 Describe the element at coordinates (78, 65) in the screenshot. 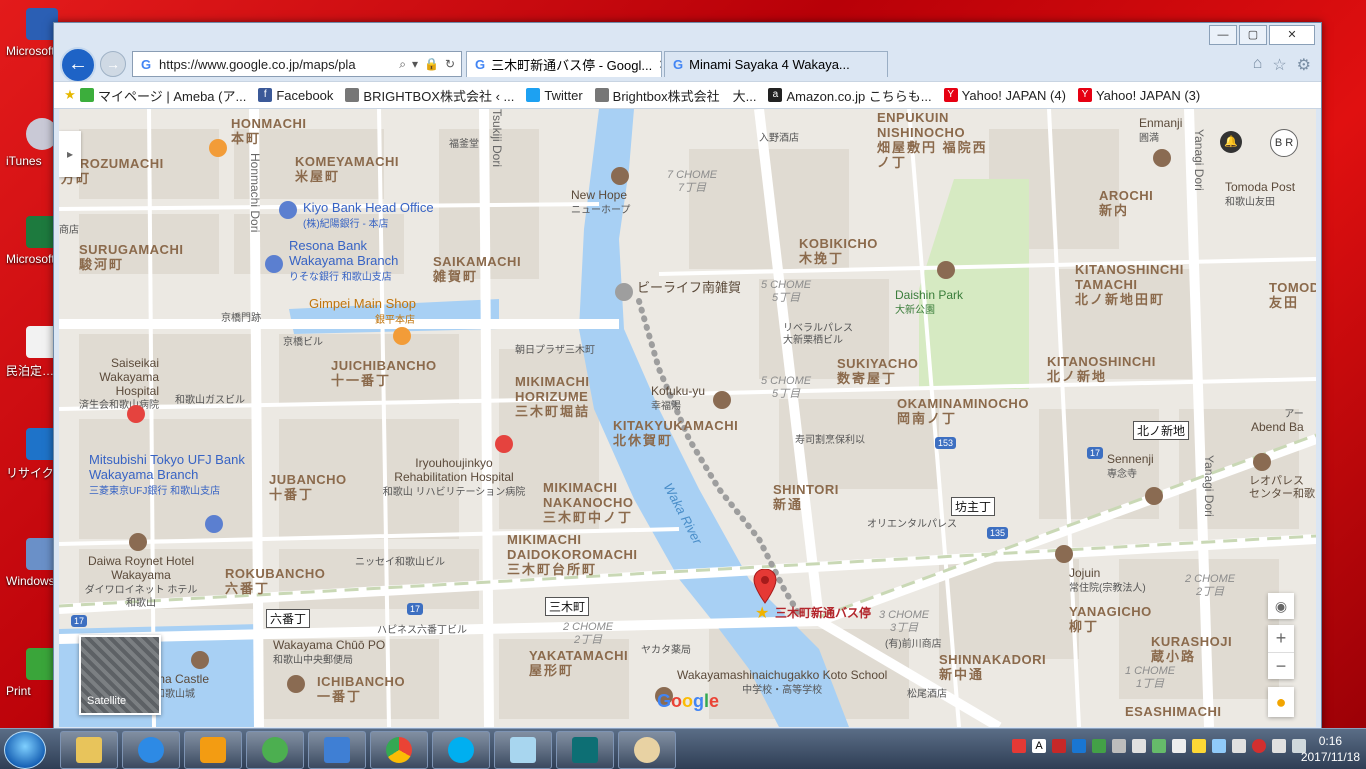

I see `back-button: ←` at that location.